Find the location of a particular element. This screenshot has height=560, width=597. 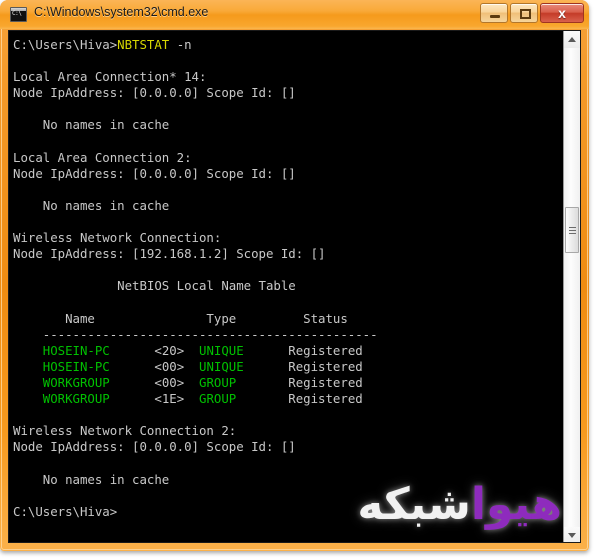

chevron-up-icon is located at coordinates (572, 39).